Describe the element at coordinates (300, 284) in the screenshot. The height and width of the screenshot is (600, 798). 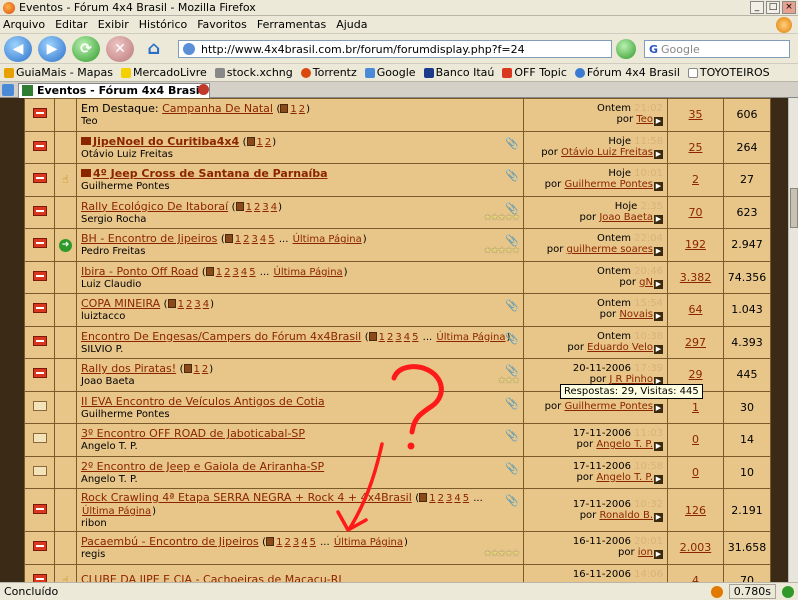
I see `thread-author: Luiz Claudio` at that location.